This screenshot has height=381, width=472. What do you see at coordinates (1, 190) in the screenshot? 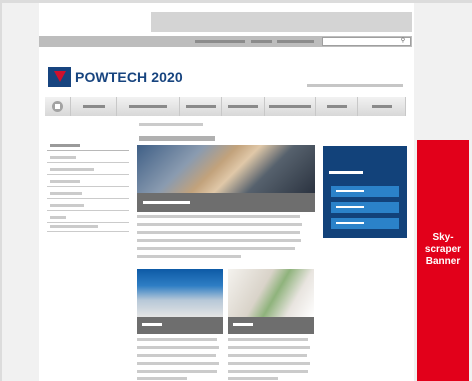
I see `frame-left-border` at bounding box center [1, 190].